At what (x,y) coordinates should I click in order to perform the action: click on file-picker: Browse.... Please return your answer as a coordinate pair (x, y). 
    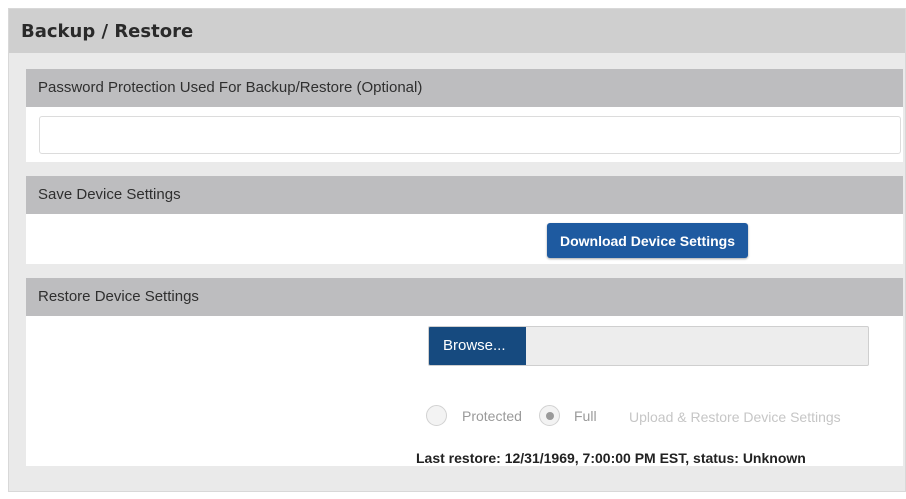
    Looking at the image, I should click on (648, 346).